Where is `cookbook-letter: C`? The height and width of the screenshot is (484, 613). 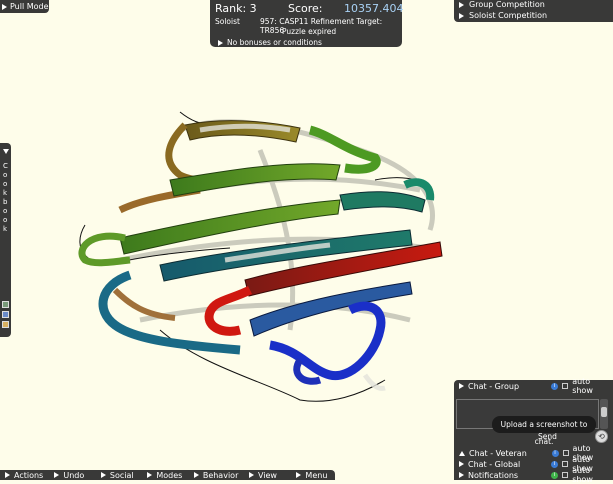
cookbook-letter: C is located at coordinates (5, 166).